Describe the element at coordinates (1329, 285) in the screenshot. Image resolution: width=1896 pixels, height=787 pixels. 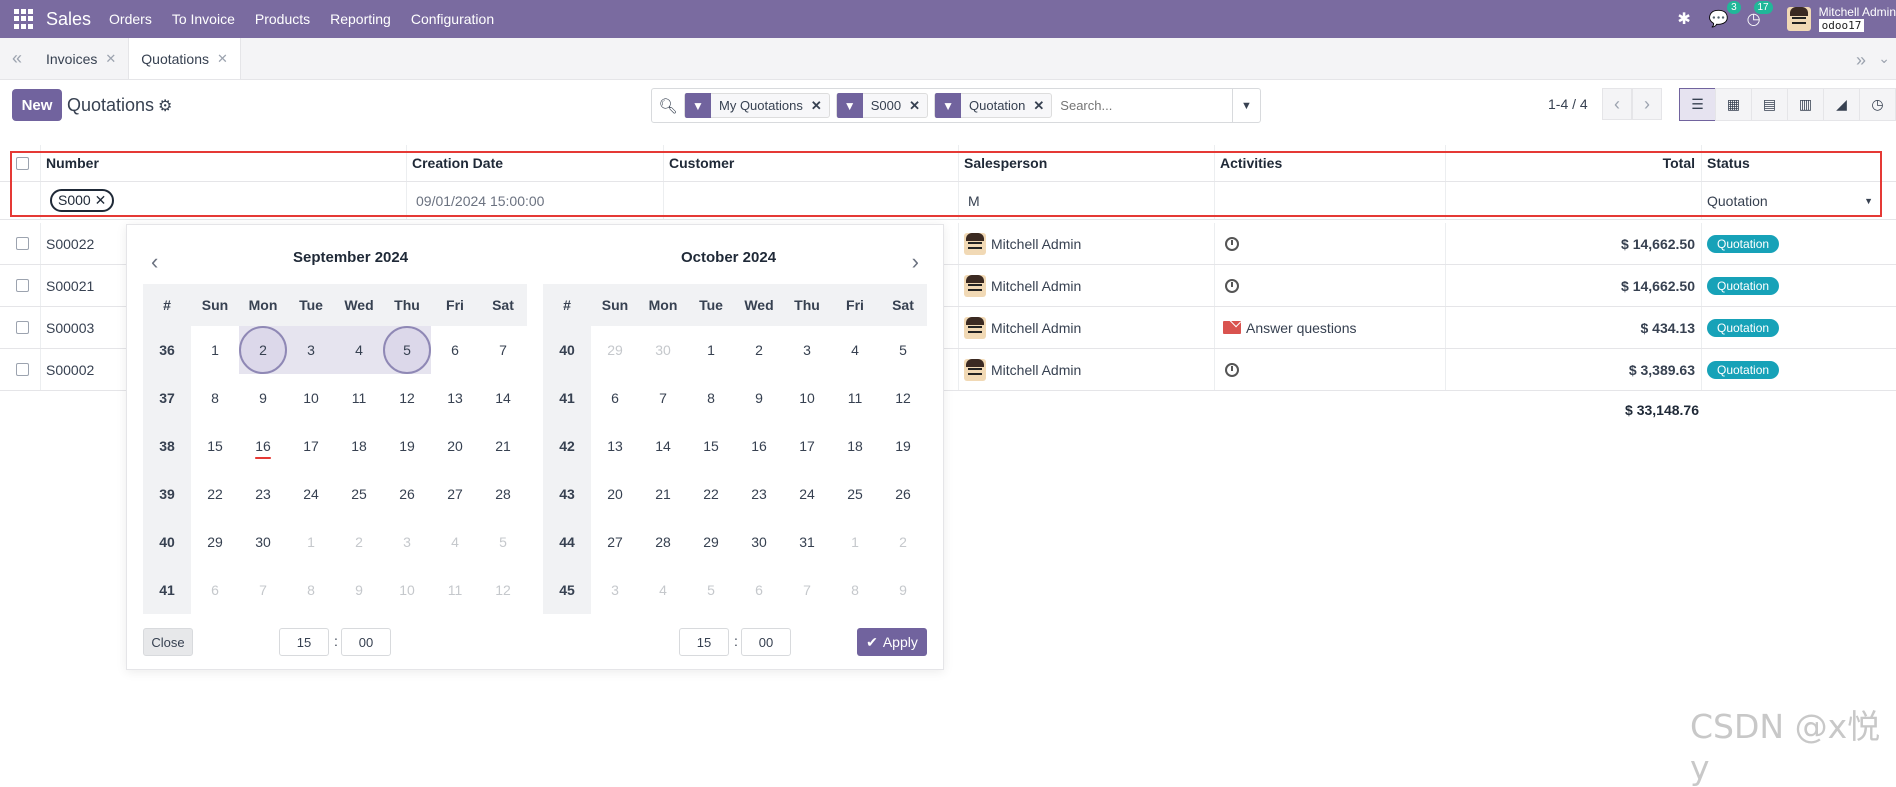
I see `cell-activities` at that location.